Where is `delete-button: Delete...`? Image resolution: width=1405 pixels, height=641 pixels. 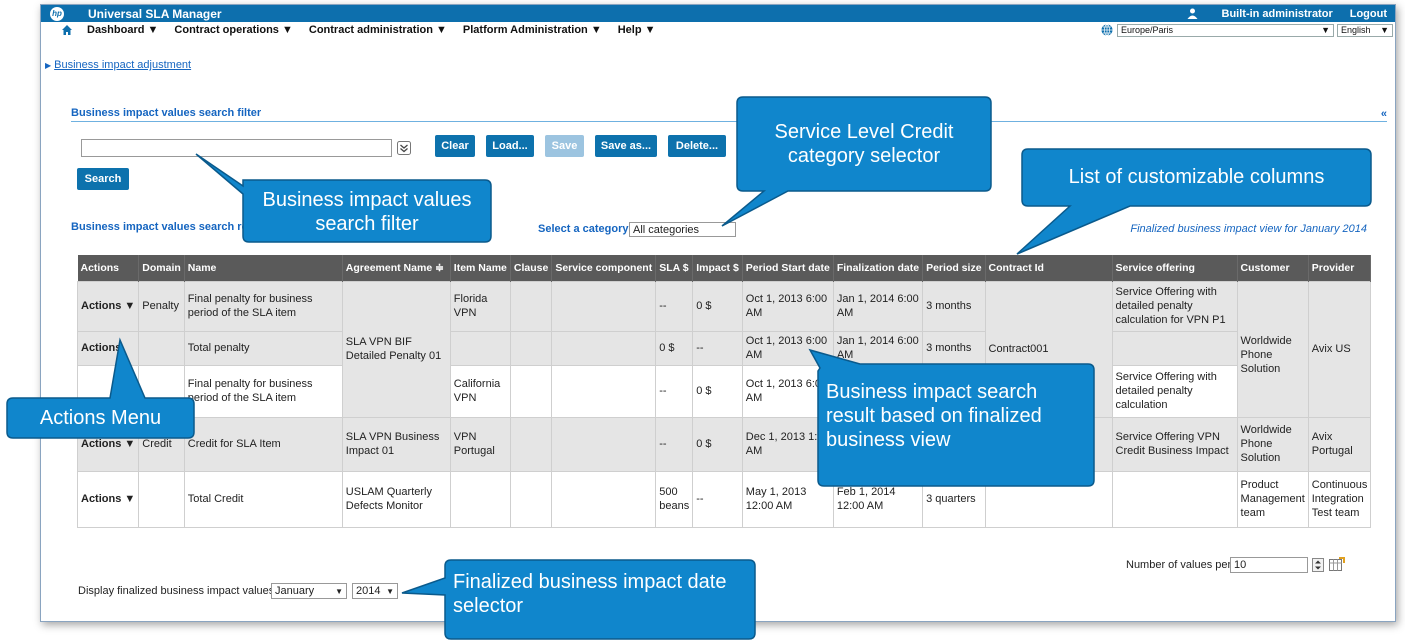 delete-button: Delete... is located at coordinates (697, 146).